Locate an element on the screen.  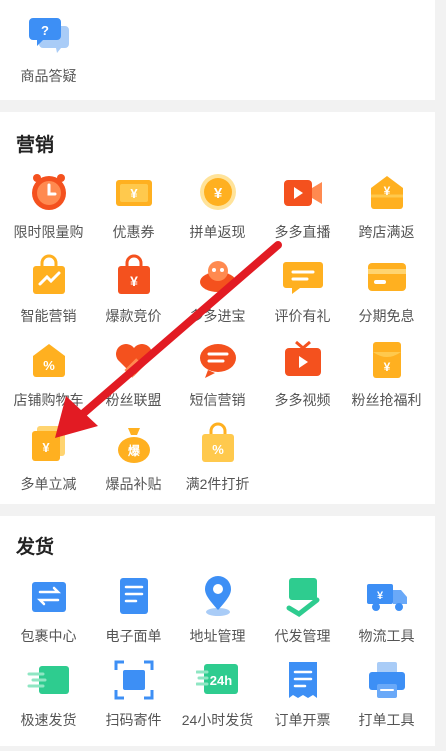
cross-store-tag-icon: ¥ is located at coordinates (386, 192).